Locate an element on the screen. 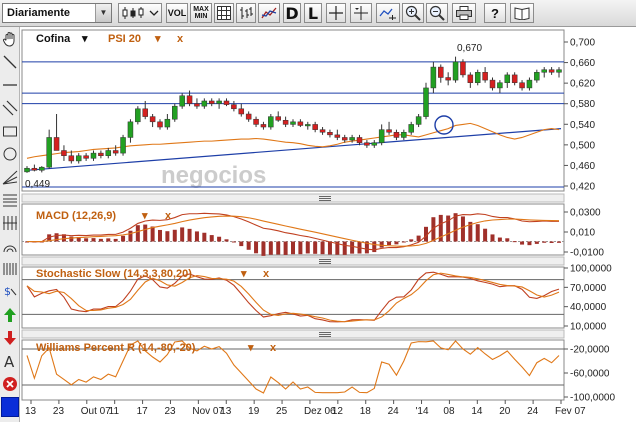  delete-tool is located at coordinates (10, 384).